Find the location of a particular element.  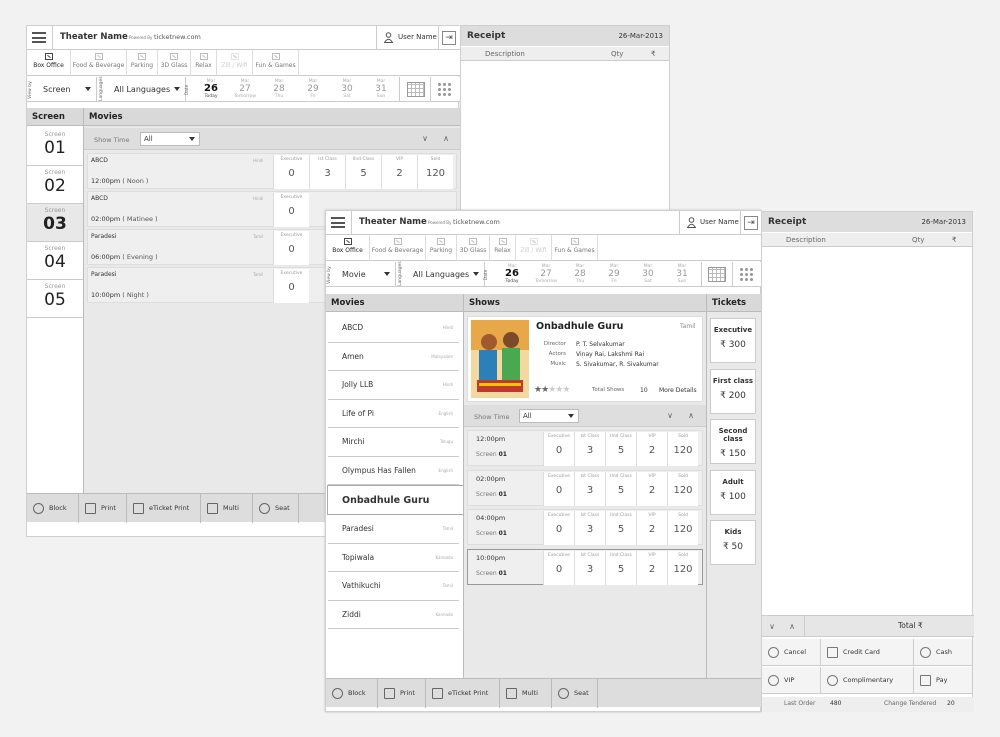

button-label: Block is located at coordinates (357, 693).